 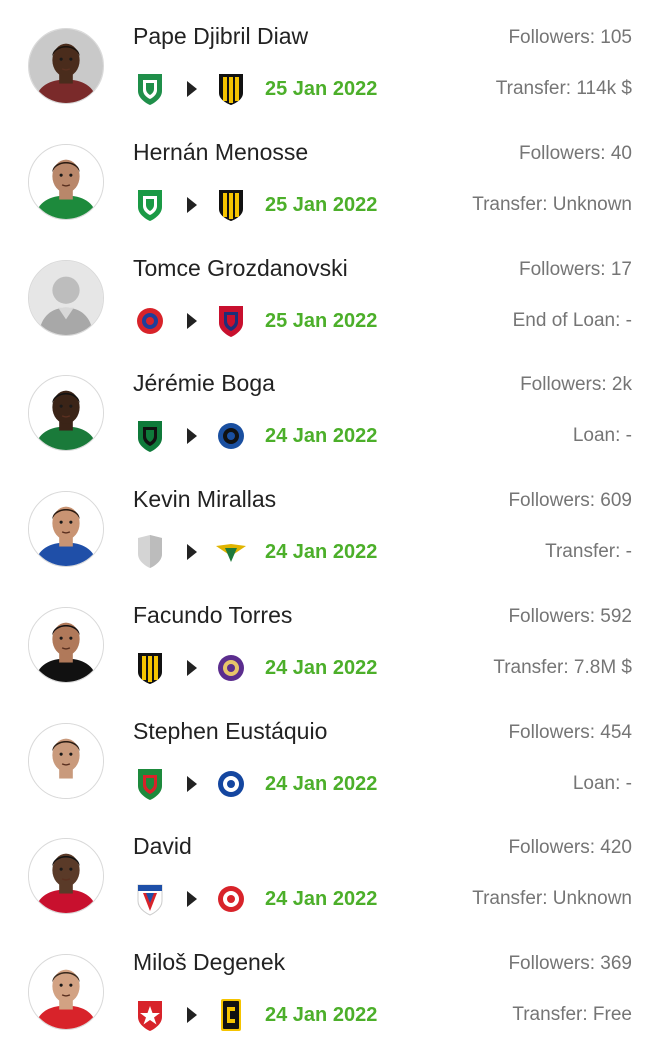 What do you see at coordinates (231, 668) in the screenshot?
I see `to-club-orlando-city-crest-icon` at bounding box center [231, 668].